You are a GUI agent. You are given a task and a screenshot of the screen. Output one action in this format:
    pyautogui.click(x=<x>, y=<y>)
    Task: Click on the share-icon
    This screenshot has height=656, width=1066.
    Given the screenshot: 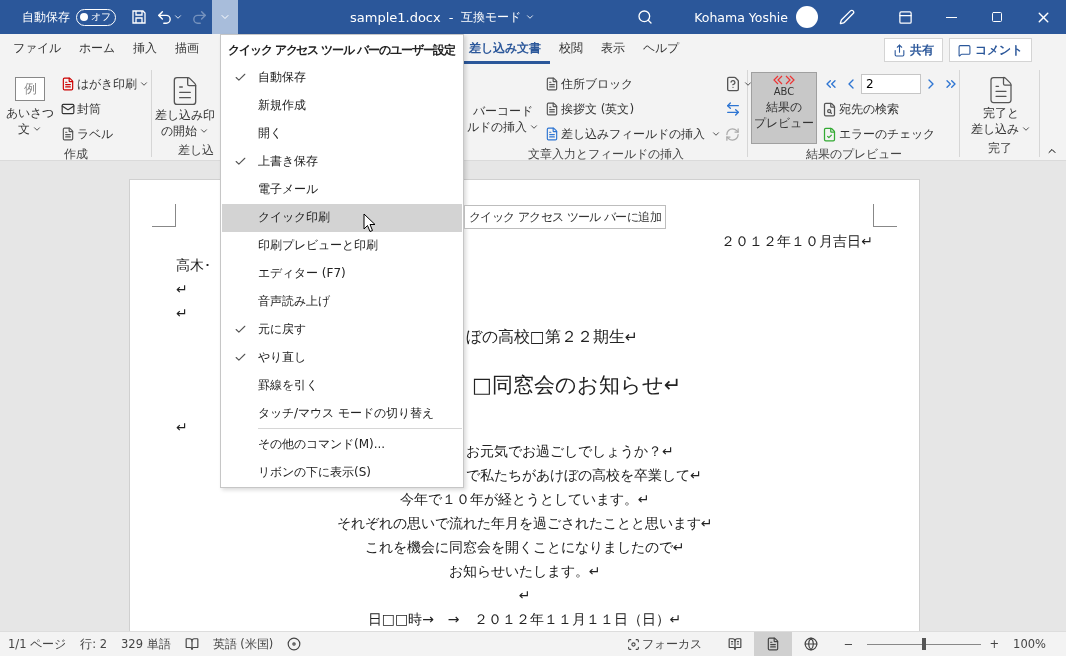 What is the action you would take?
    pyautogui.click(x=899, y=50)
    